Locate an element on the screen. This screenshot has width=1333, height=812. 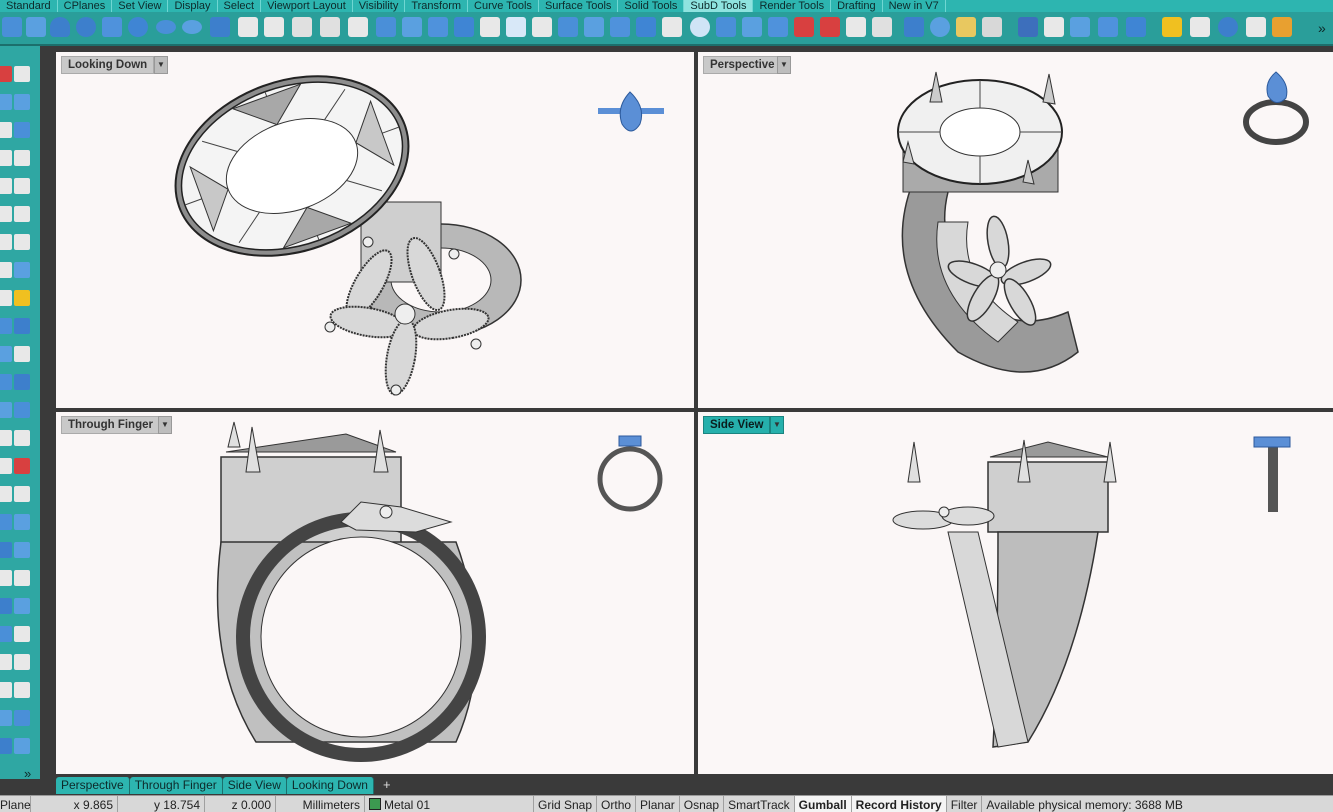
add-tab-button: + is located at coordinates (387, 784).